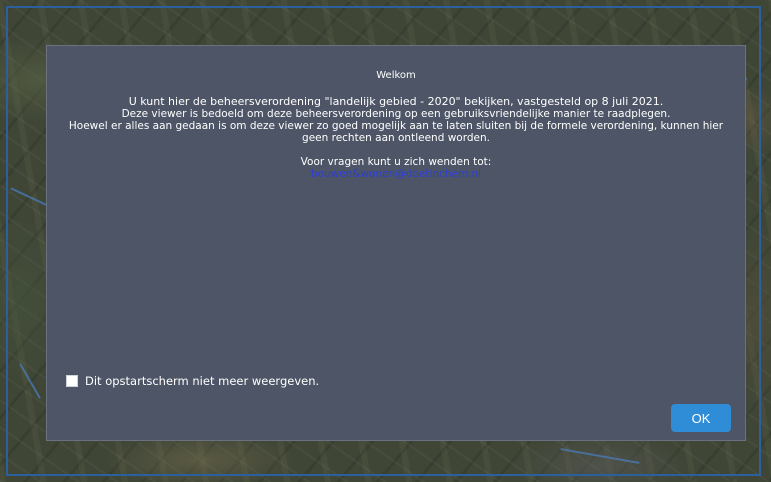 This screenshot has height=482, width=771. I want to click on contact-email-link: bouwen&wonen@doetinchem.nl, so click(396, 174).